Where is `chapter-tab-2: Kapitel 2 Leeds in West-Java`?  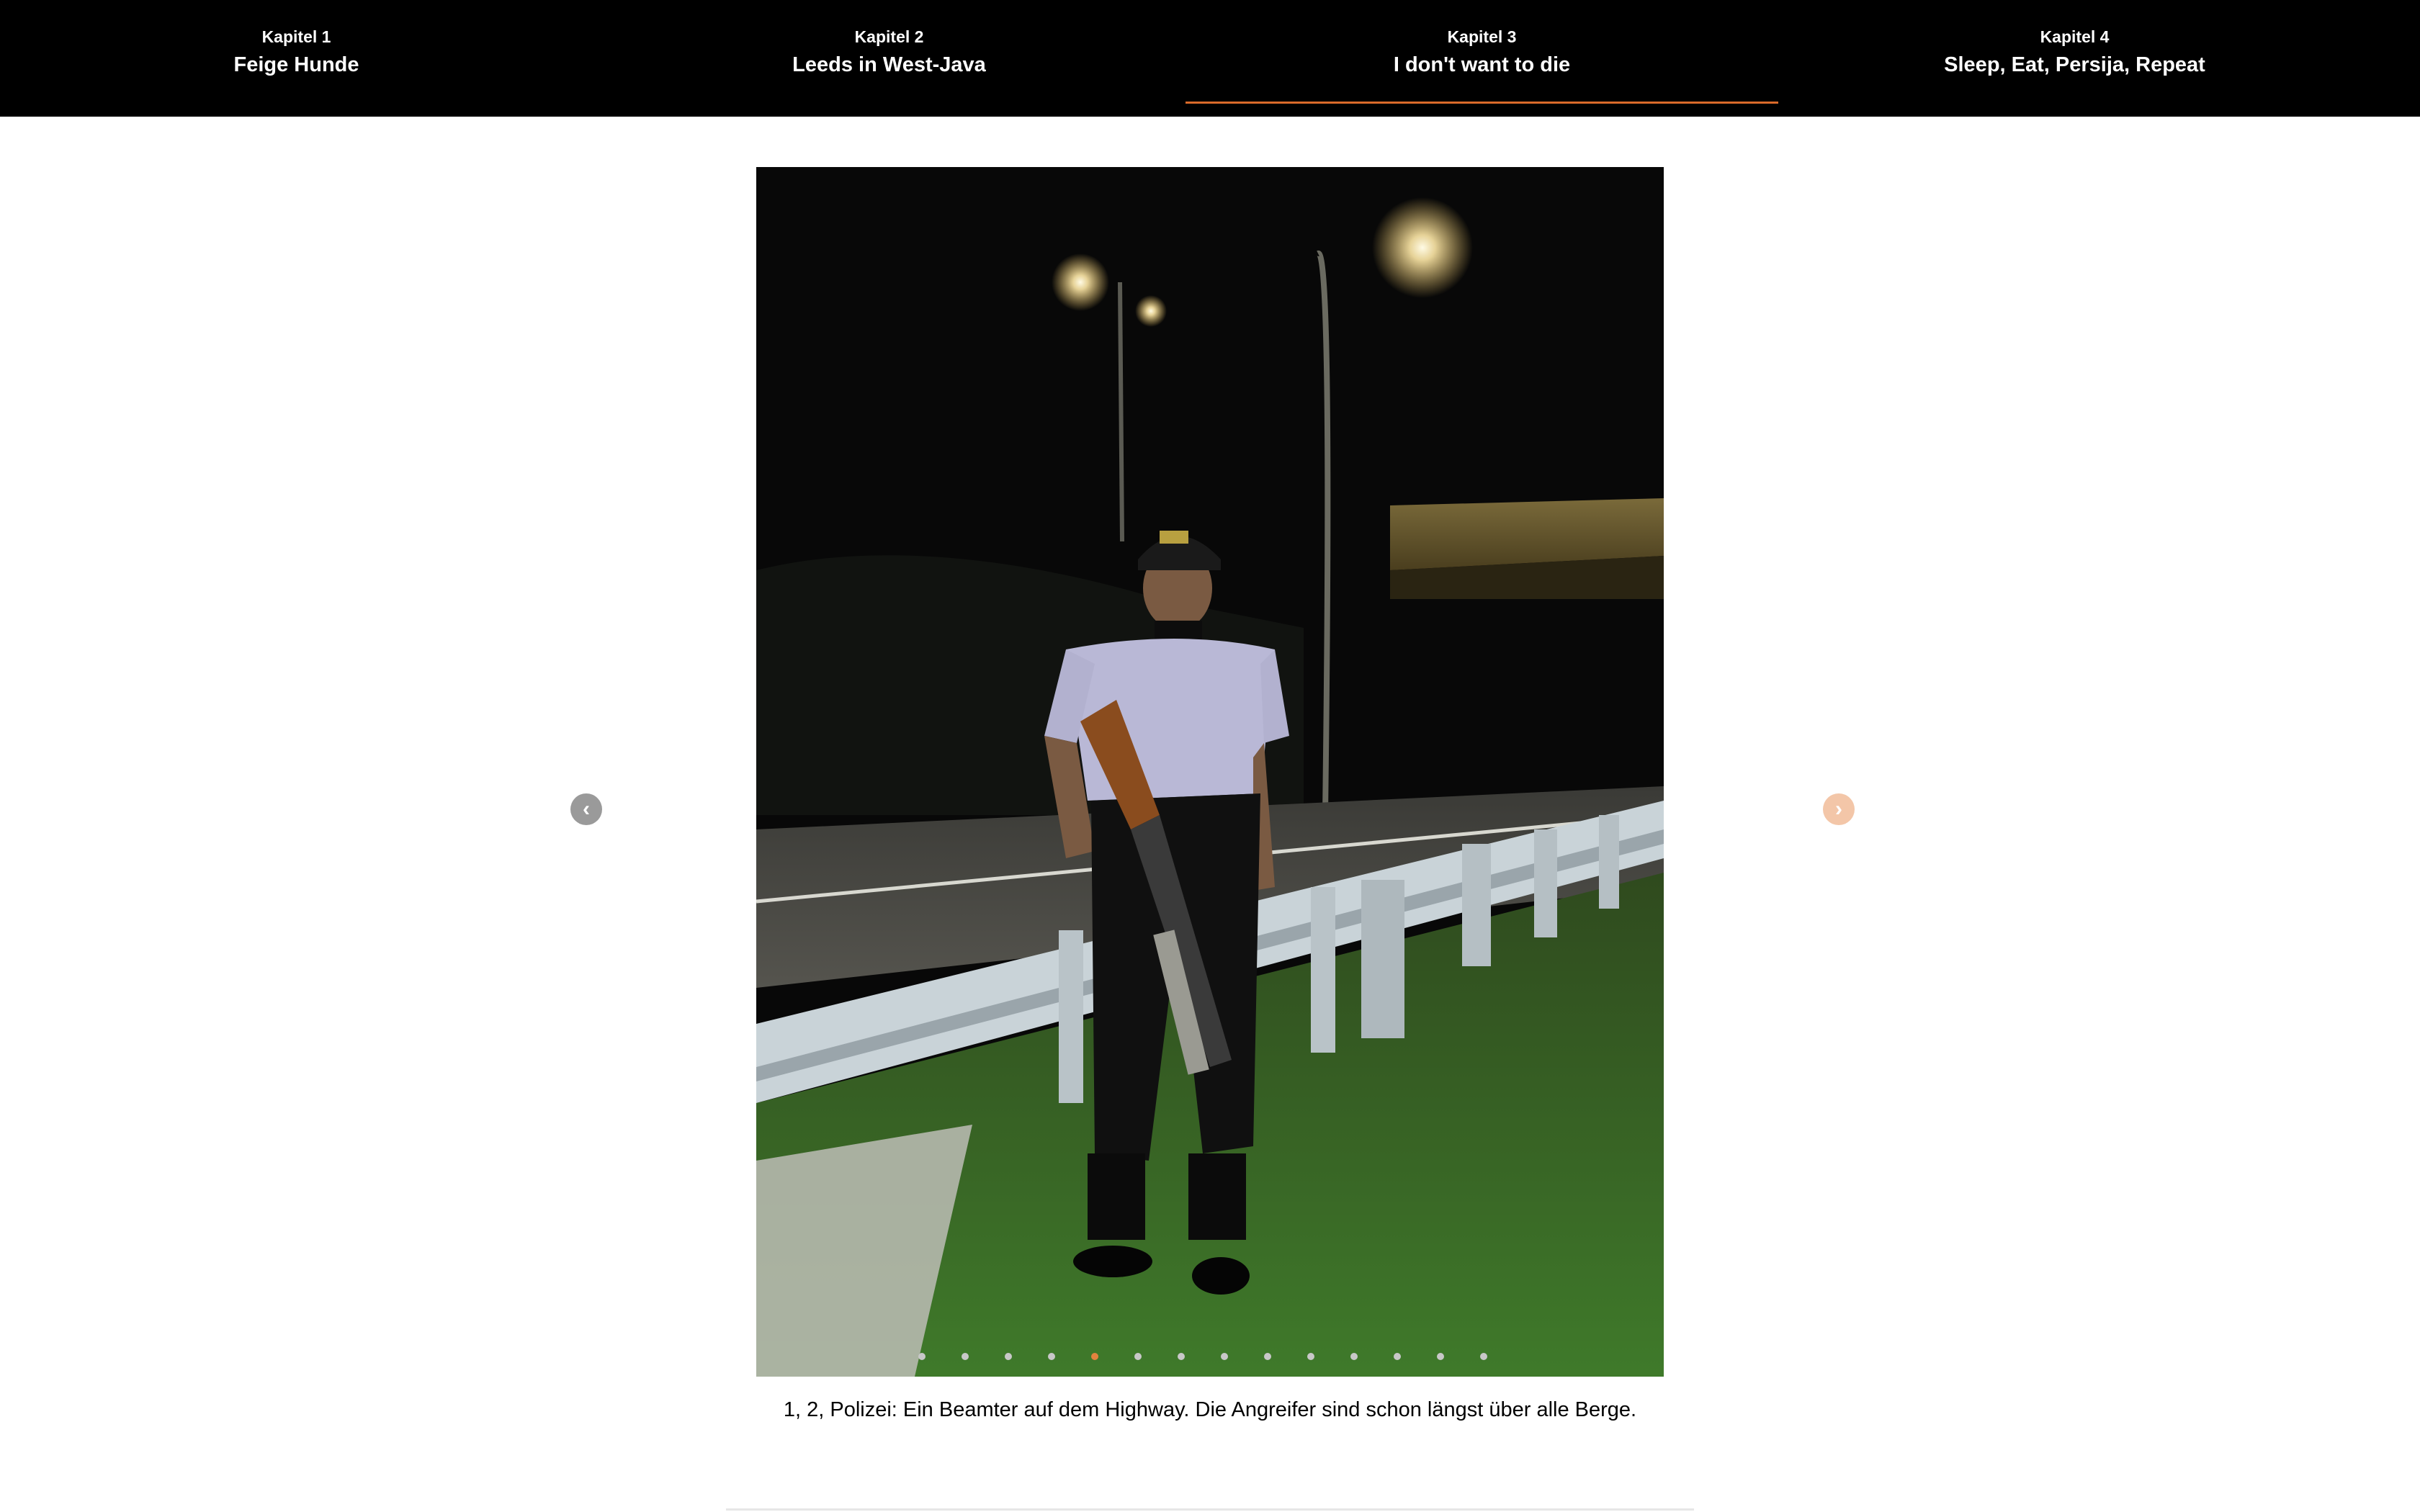
chapter-tab-2: Kapitel 2 Leeds in West-Java is located at coordinates (889, 58).